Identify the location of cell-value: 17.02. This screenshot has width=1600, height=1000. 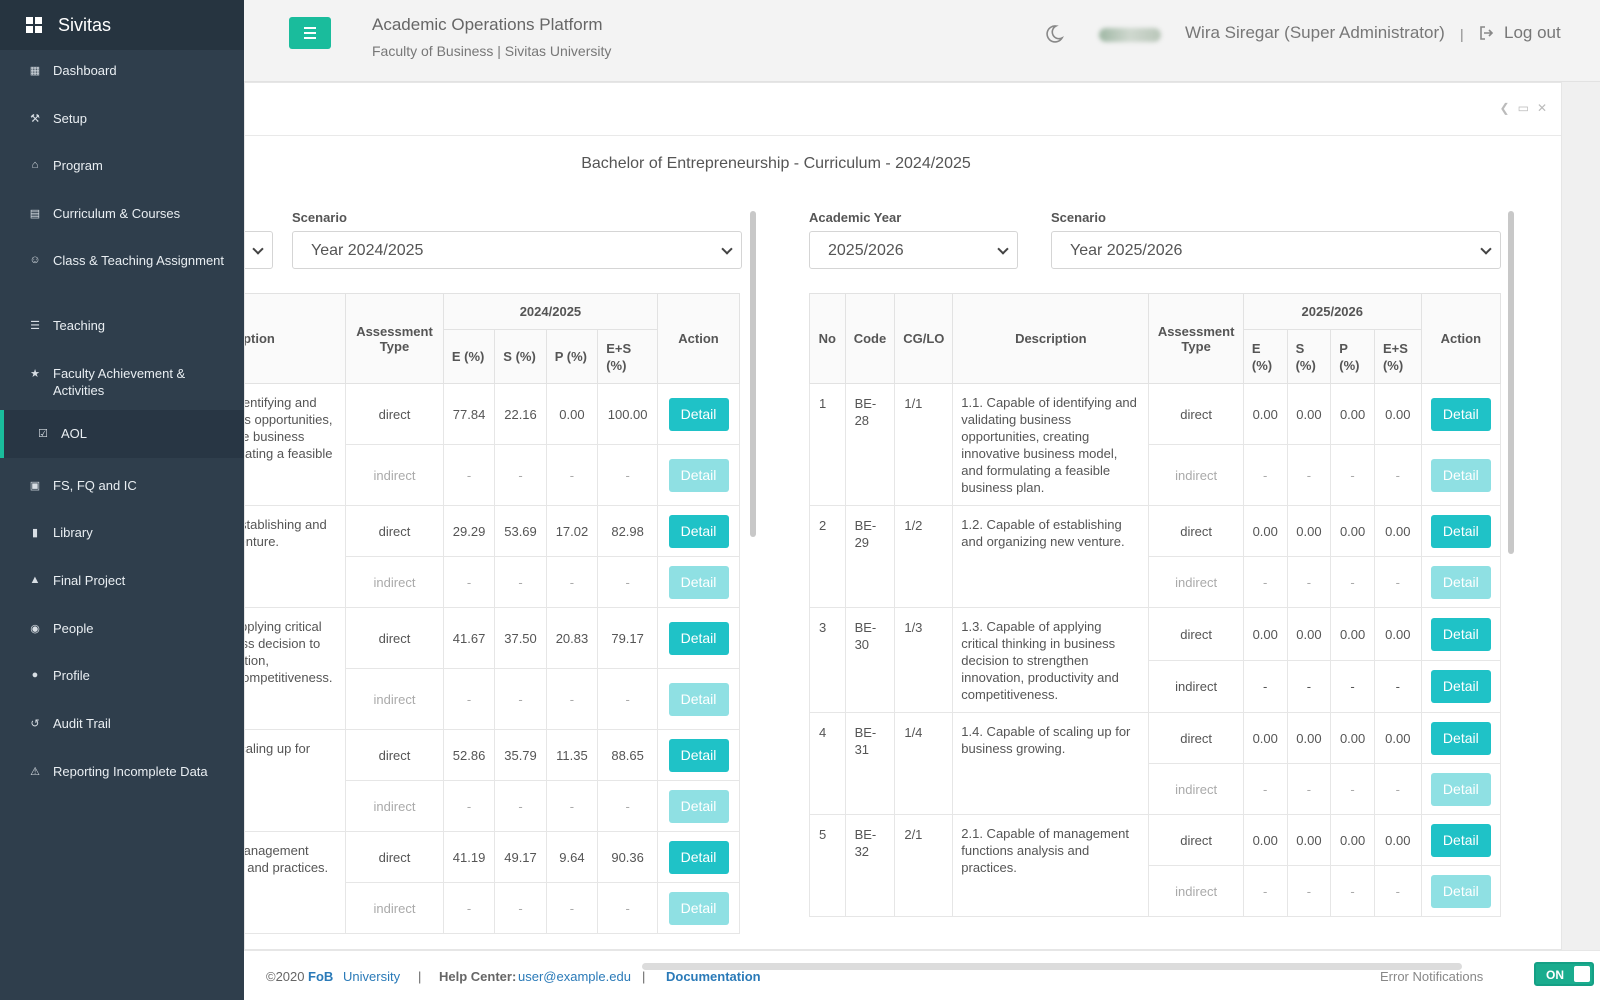
(572, 531).